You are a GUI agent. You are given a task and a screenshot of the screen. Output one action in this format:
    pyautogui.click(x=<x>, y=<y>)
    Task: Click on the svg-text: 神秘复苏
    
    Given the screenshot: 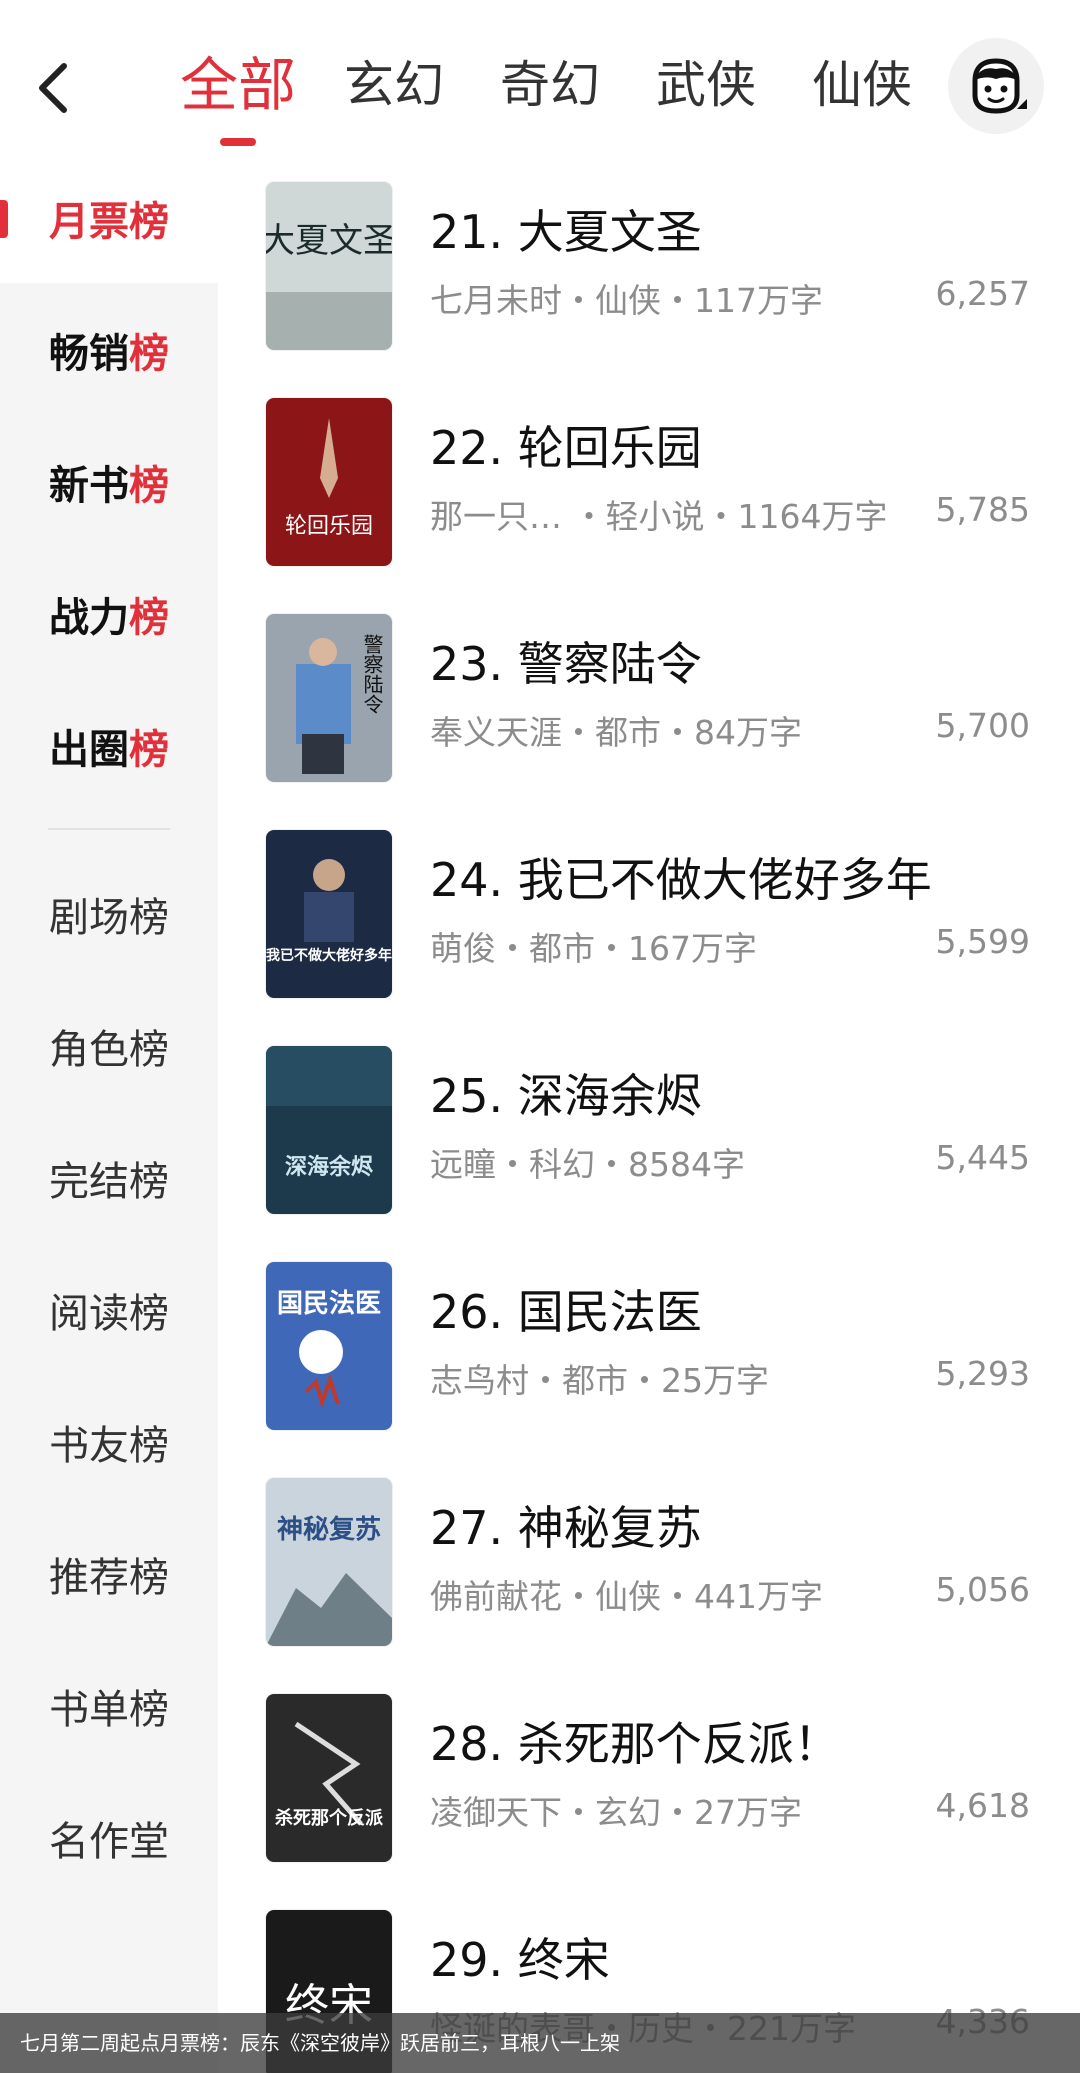 What is the action you would take?
    pyautogui.click(x=329, y=1529)
    